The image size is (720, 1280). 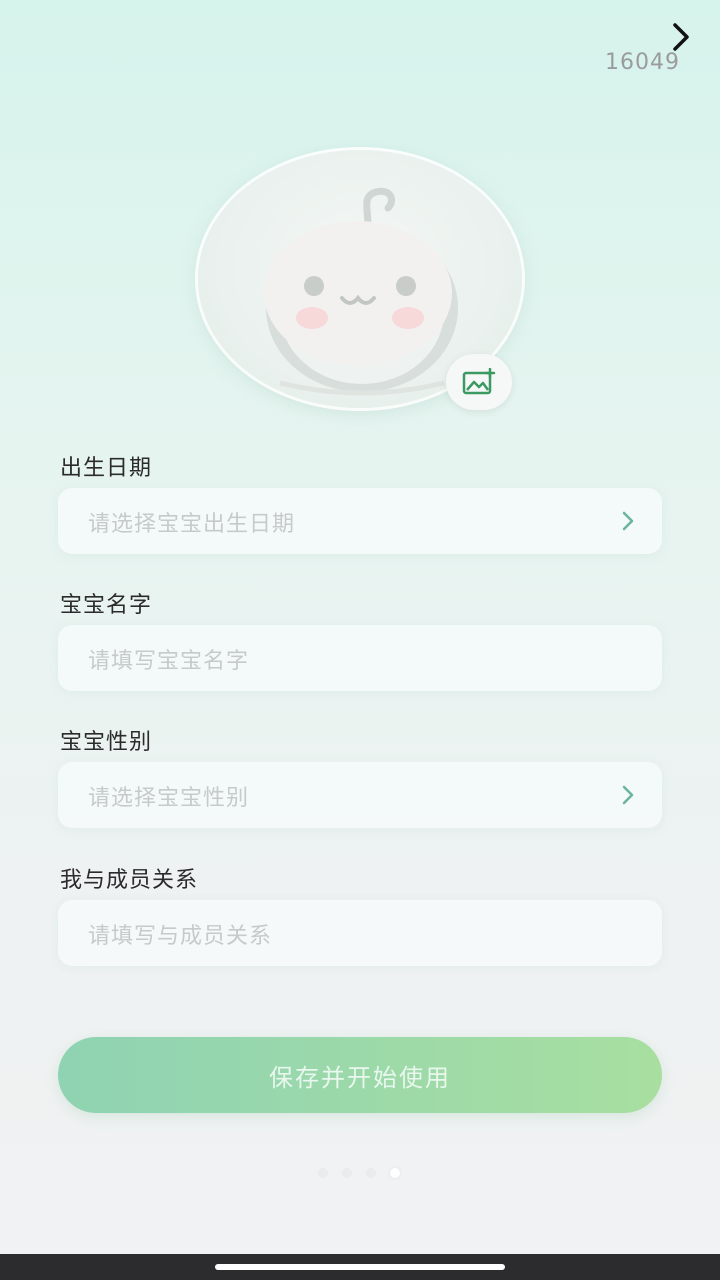 What do you see at coordinates (642, 62) in the screenshot?
I see `step-counter: 16049` at bounding box center [642, 62].